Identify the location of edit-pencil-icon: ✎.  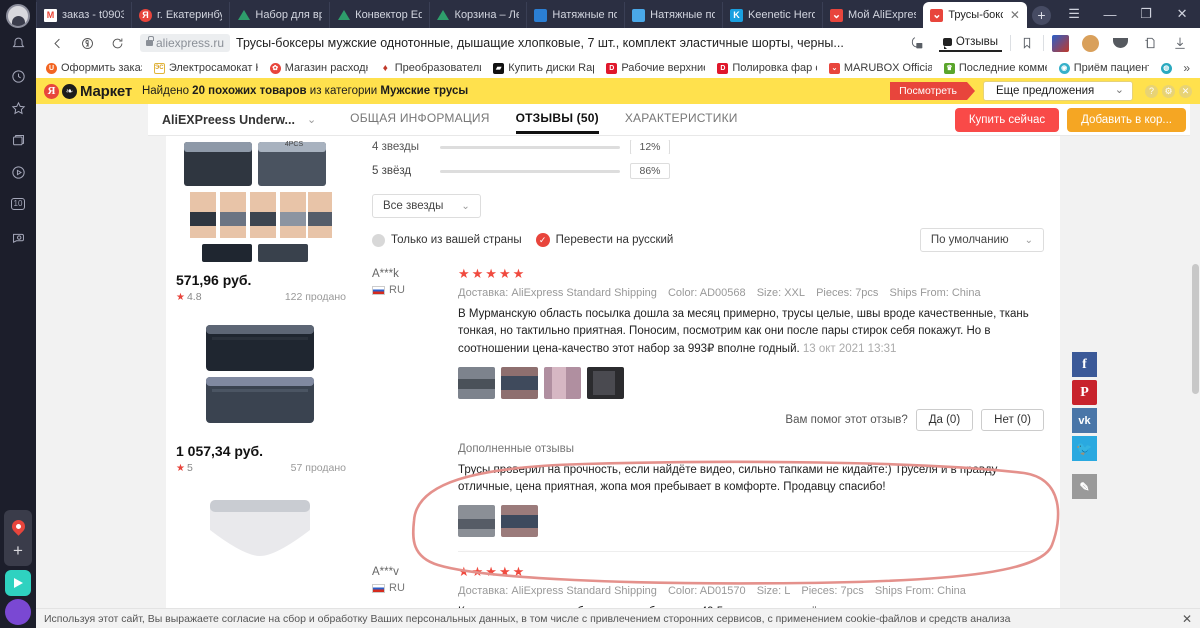
(1084, 486).